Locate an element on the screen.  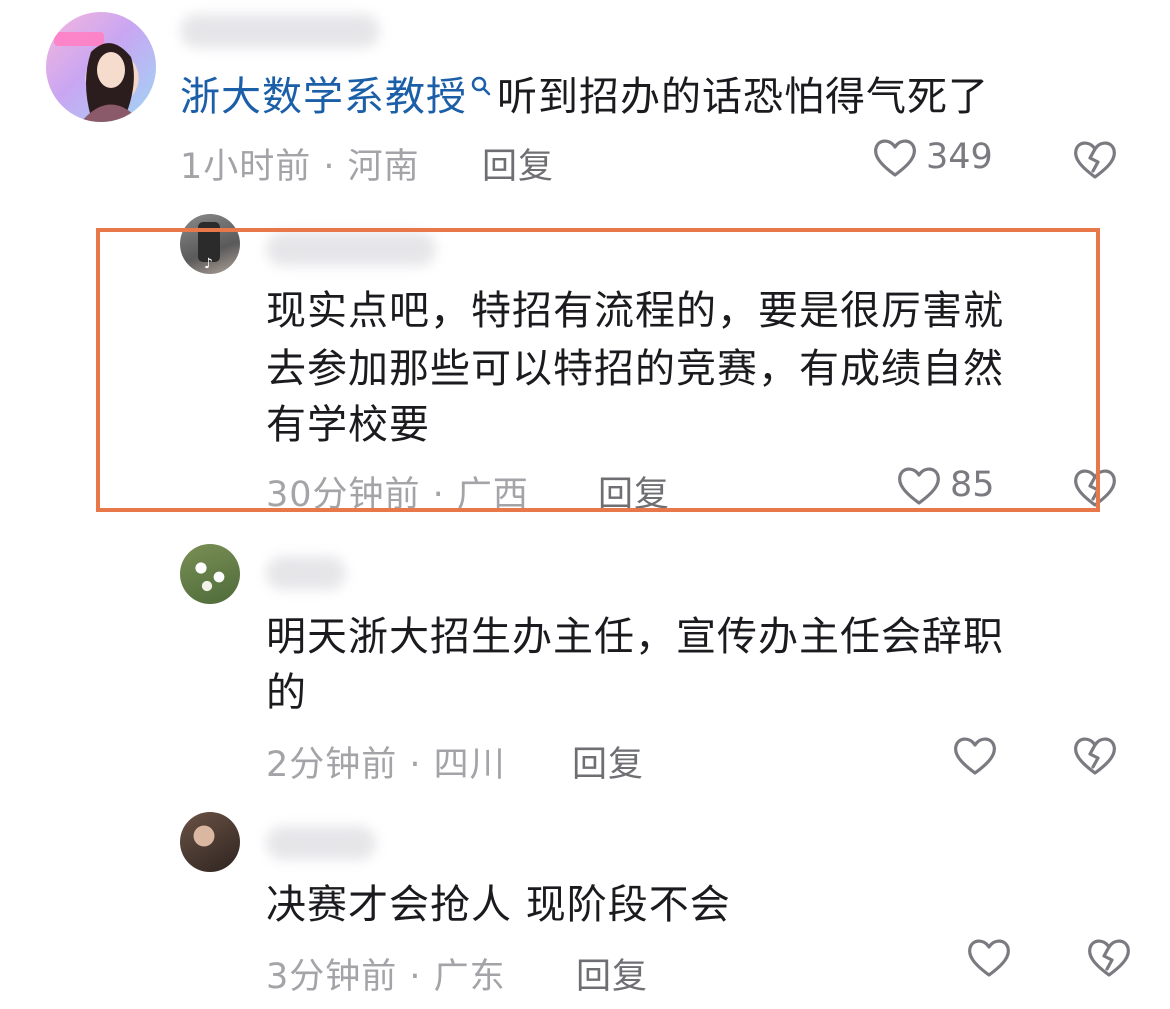
avatar: ♪ is located at coordinates (210, 244).